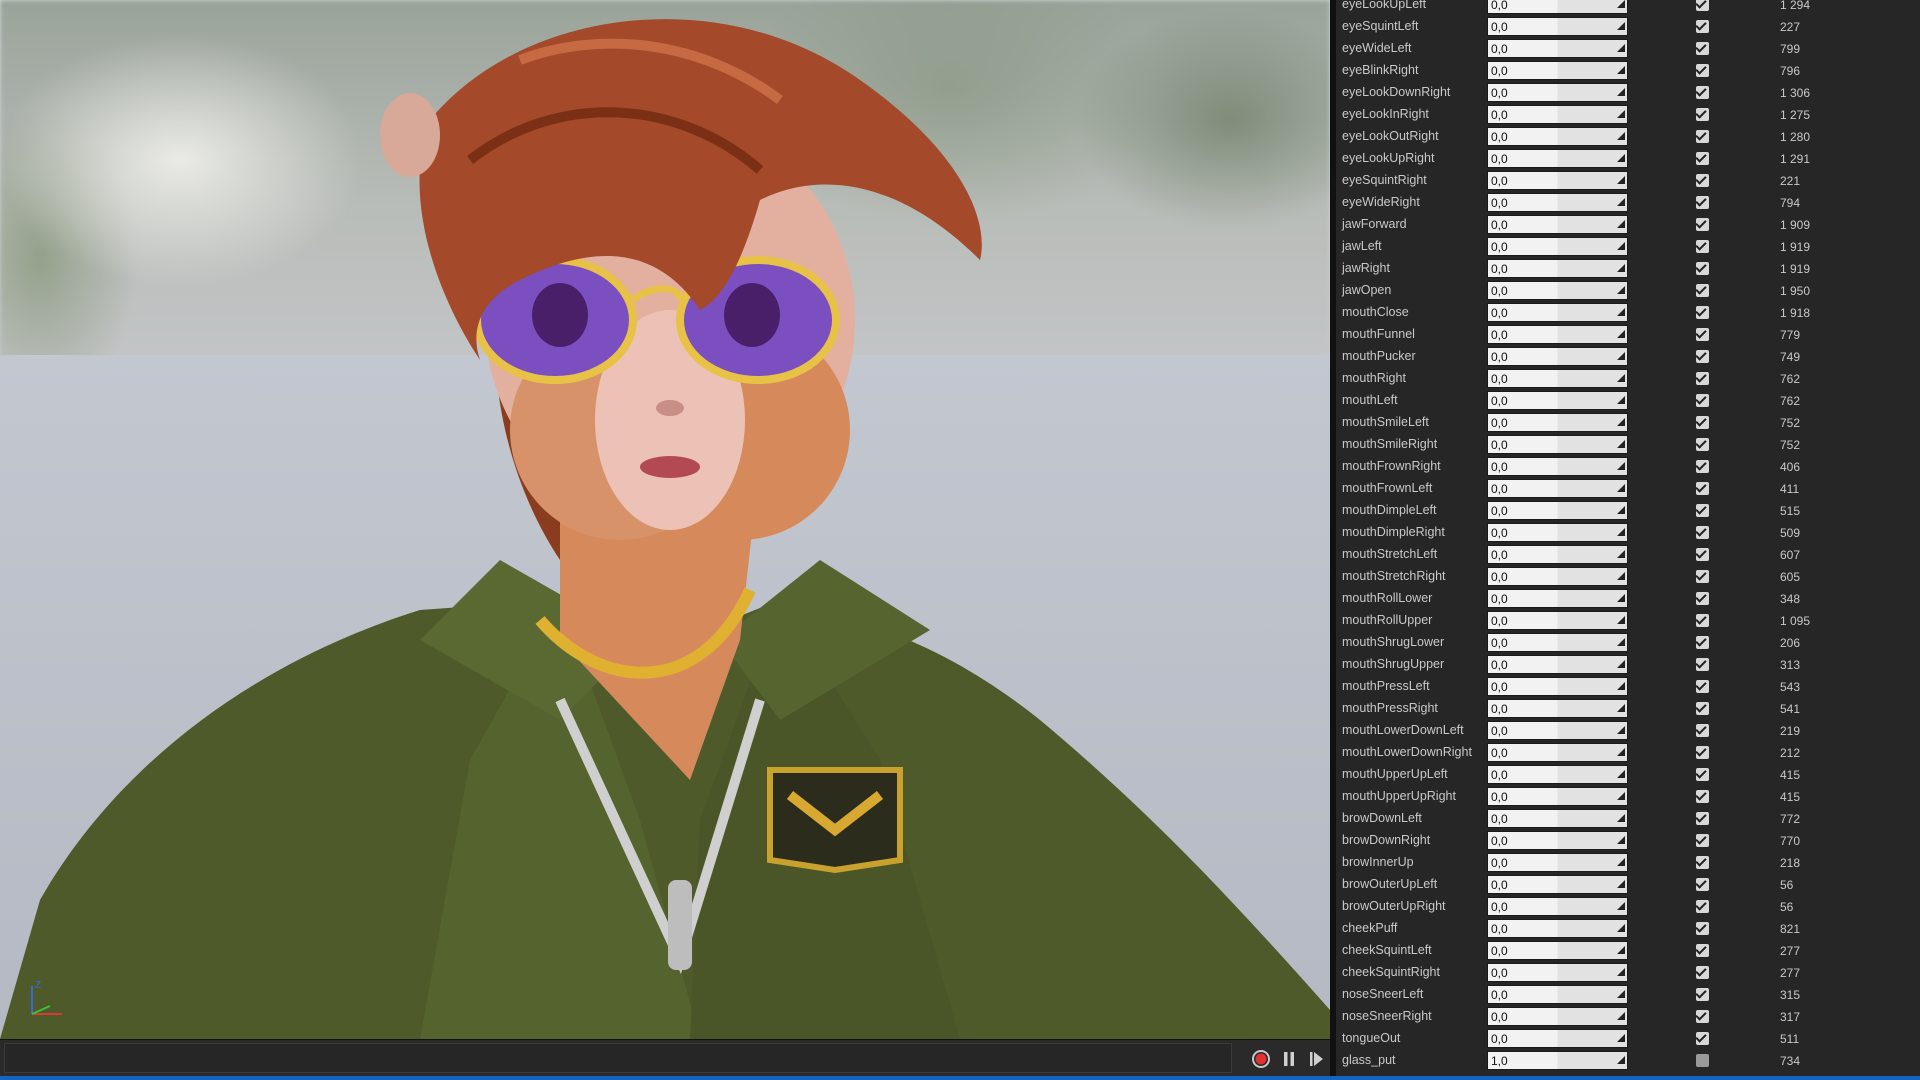 This screenshot has width=1920, height=1080. What do you see at coordinates (1261, 1059) in the screenshot?
I see `record-button` at bounding box center [1261, 1059].